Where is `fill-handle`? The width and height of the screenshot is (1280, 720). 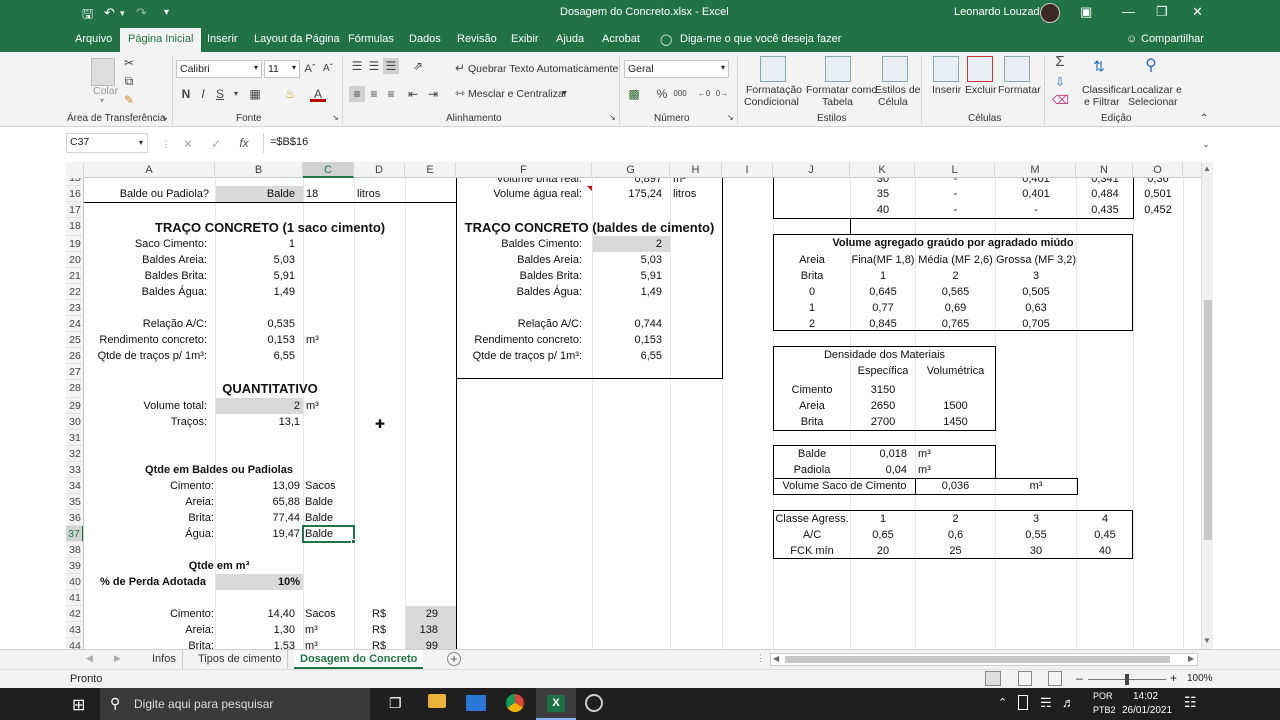
fill-handle is located at coordinates (353, 541).